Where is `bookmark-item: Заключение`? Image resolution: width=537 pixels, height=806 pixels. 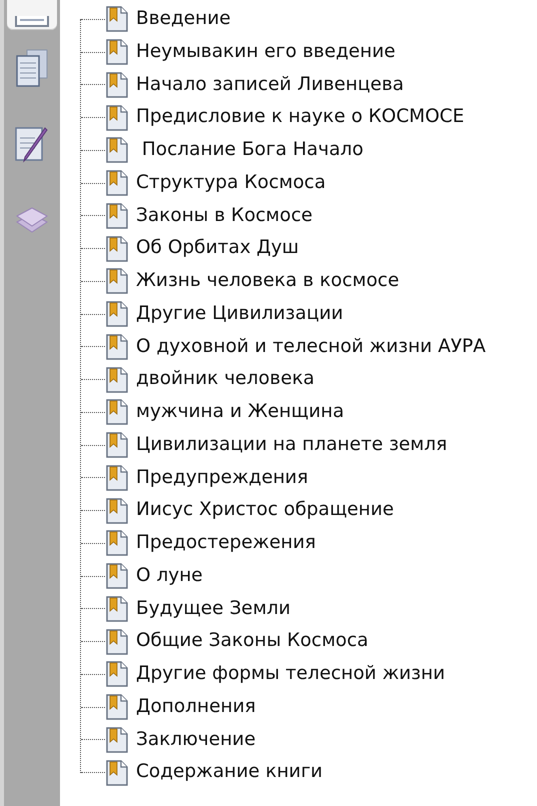
bookmark-item: Заключение is located at coordinates (196, 740).